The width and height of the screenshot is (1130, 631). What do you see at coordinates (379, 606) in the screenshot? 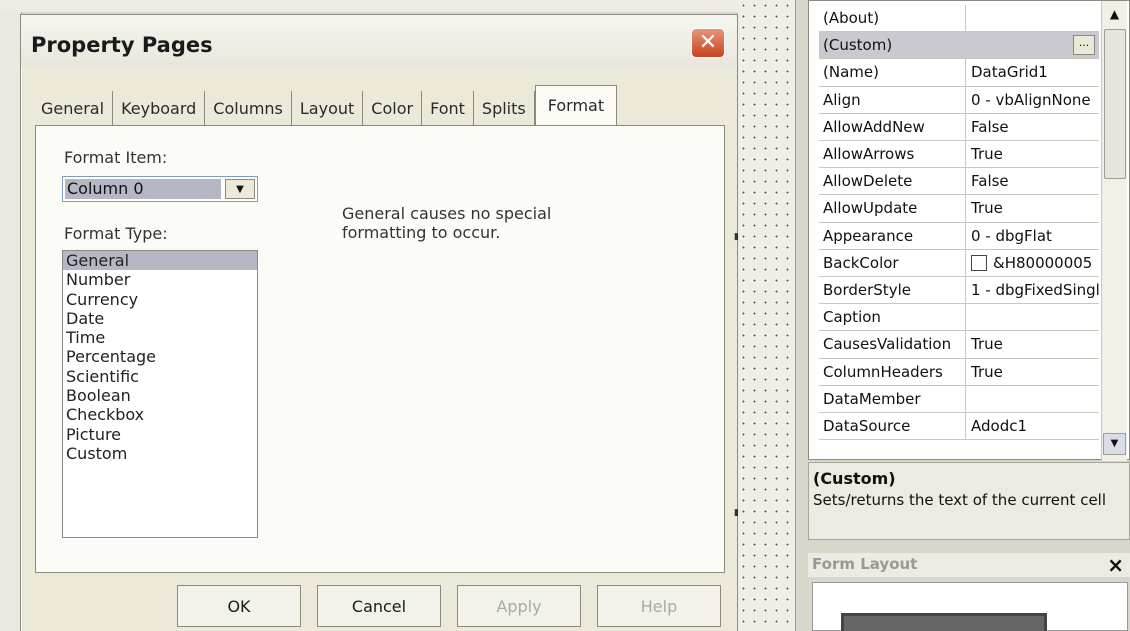
I see `cancel-button: Cancel` at bounding box center [379, 606].